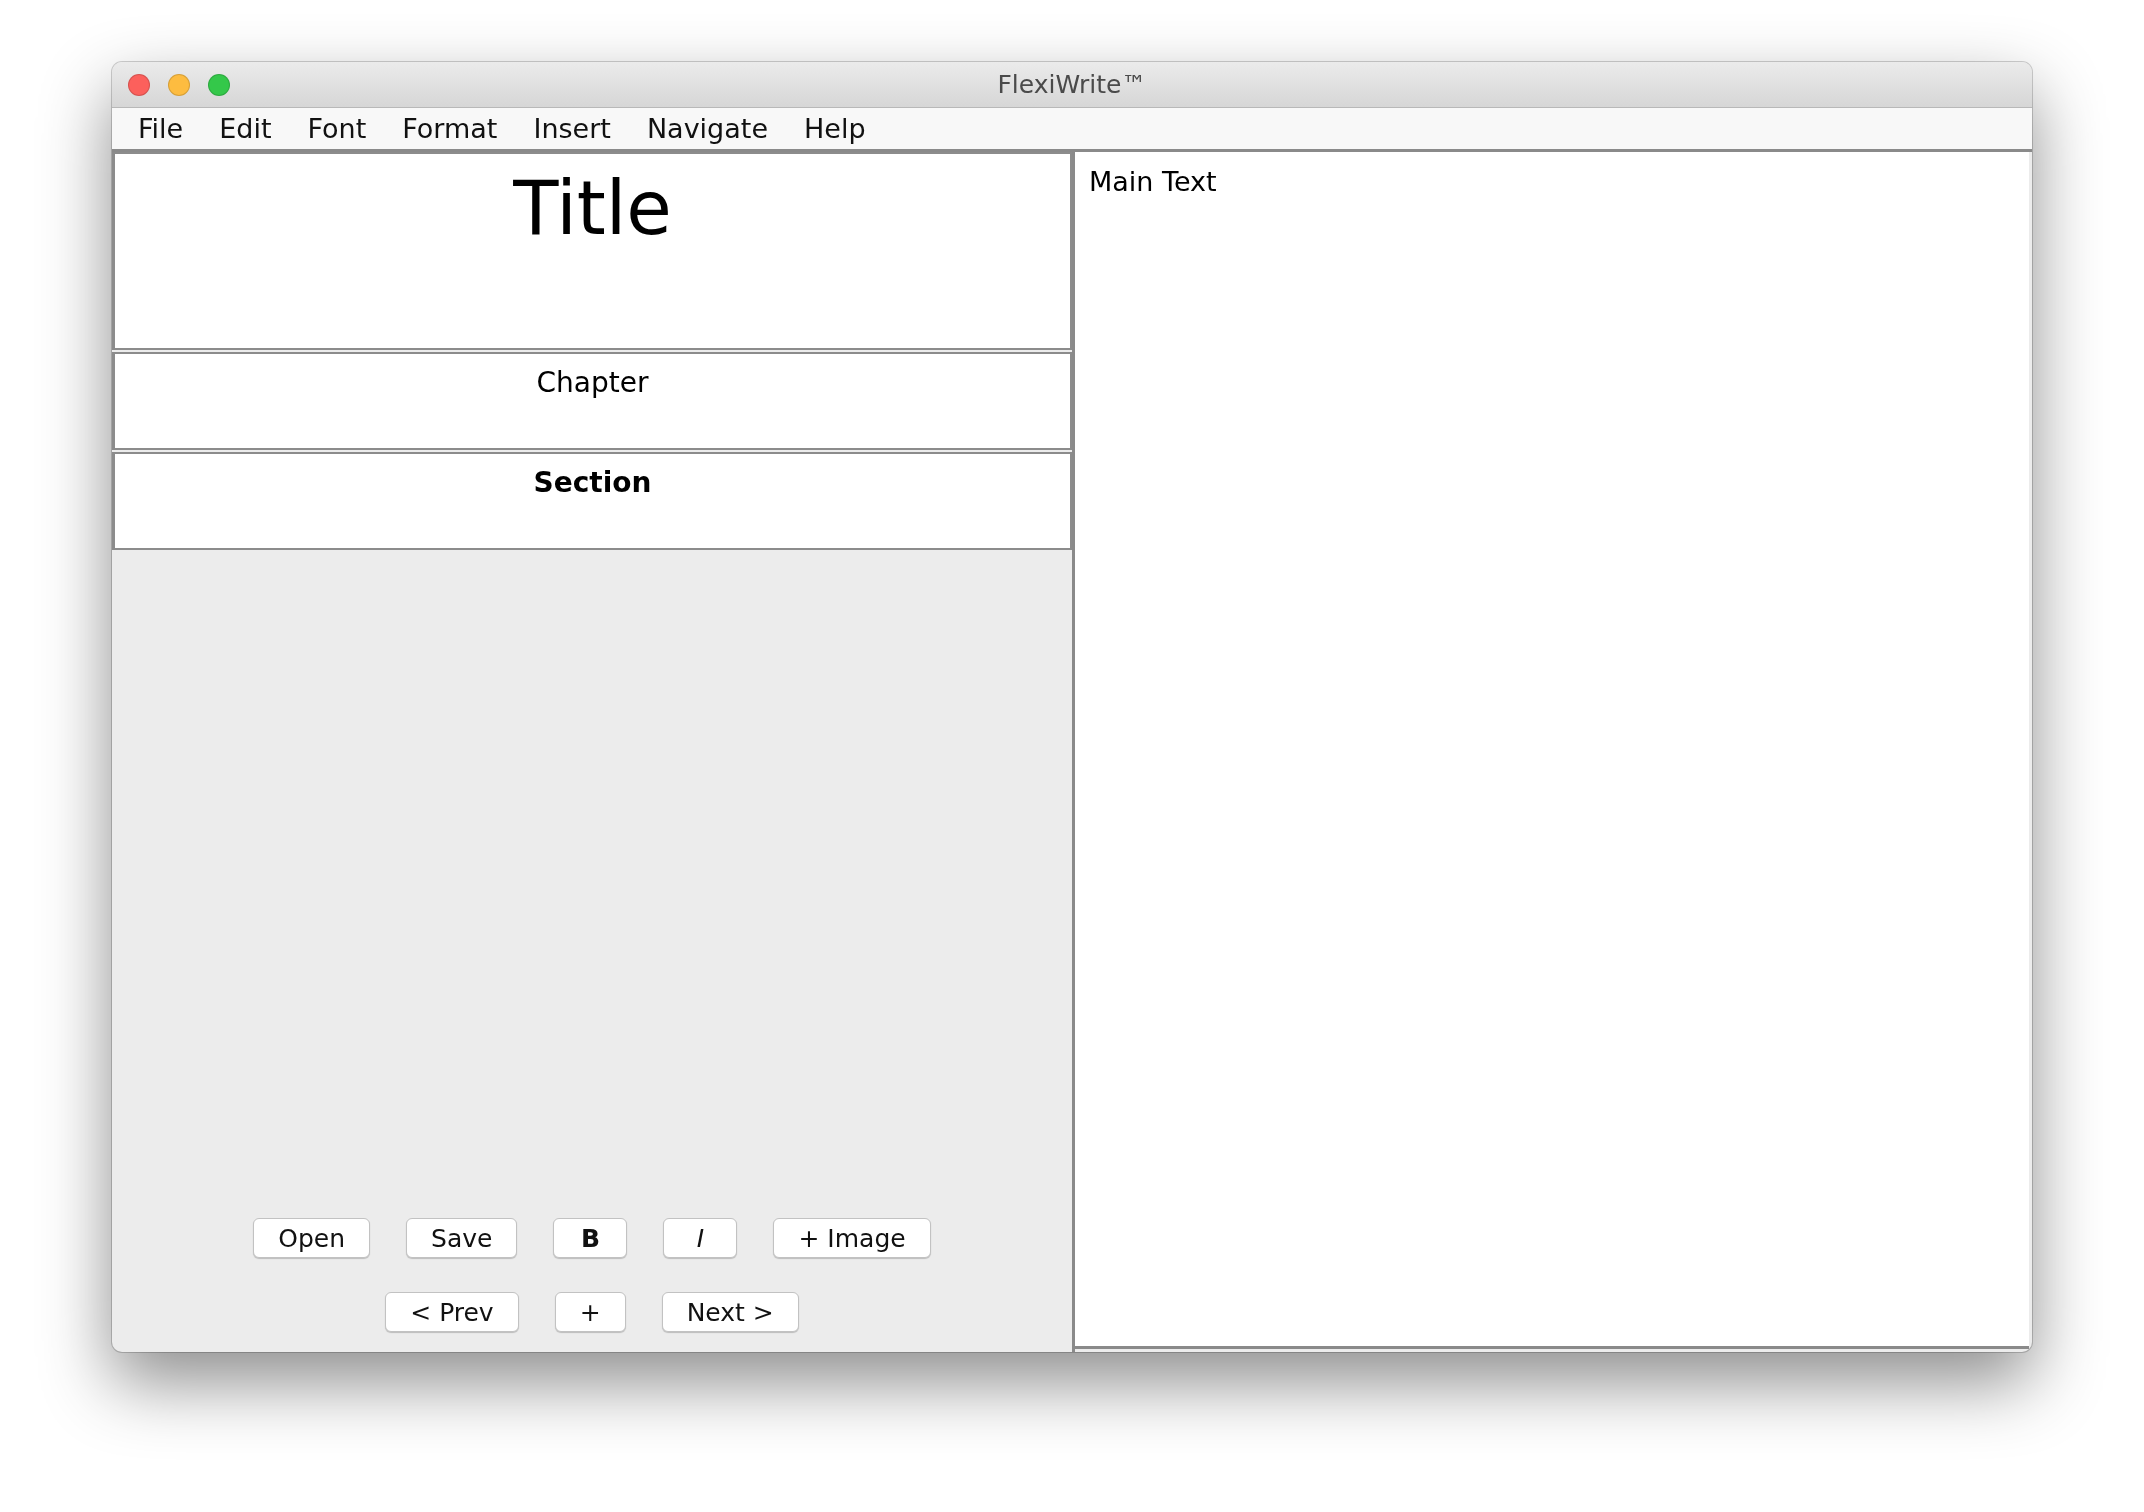 The width and height of the screenshot is (2144, 1512). Describe the element at coordinates (707, 128) in the screenshot. I see `menu-item: Navigate` at that location.